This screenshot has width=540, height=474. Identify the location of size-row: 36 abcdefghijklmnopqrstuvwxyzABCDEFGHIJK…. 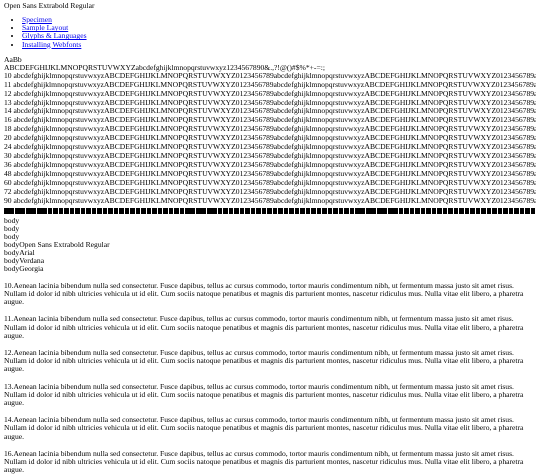
(270, 165).